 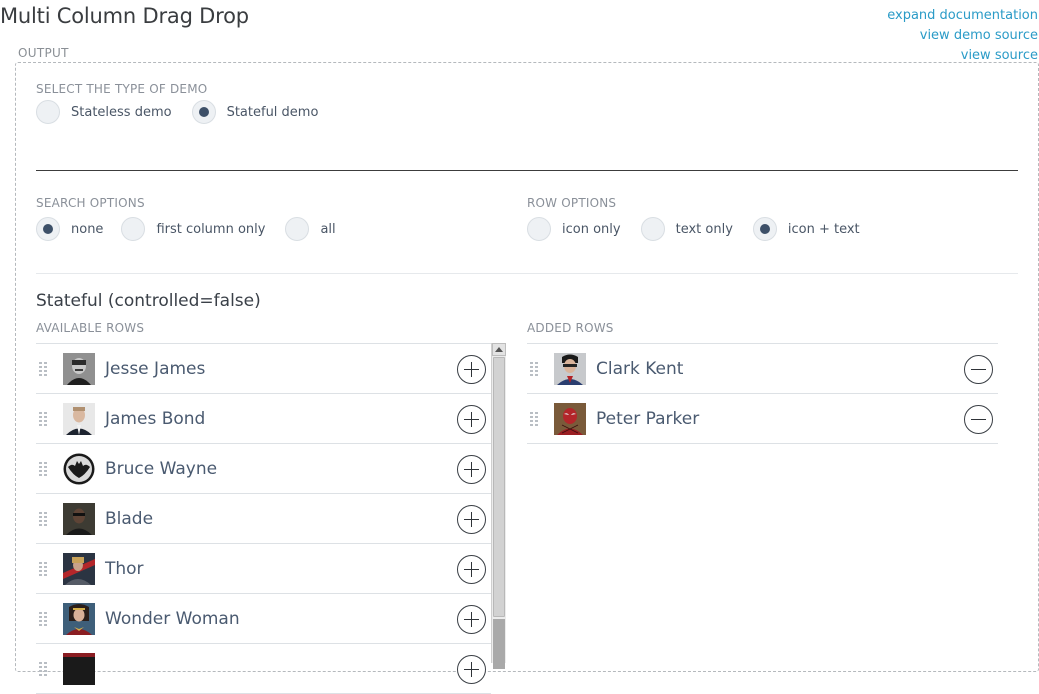 I want to click on row-name: Blade, so click(x=129, y=518).